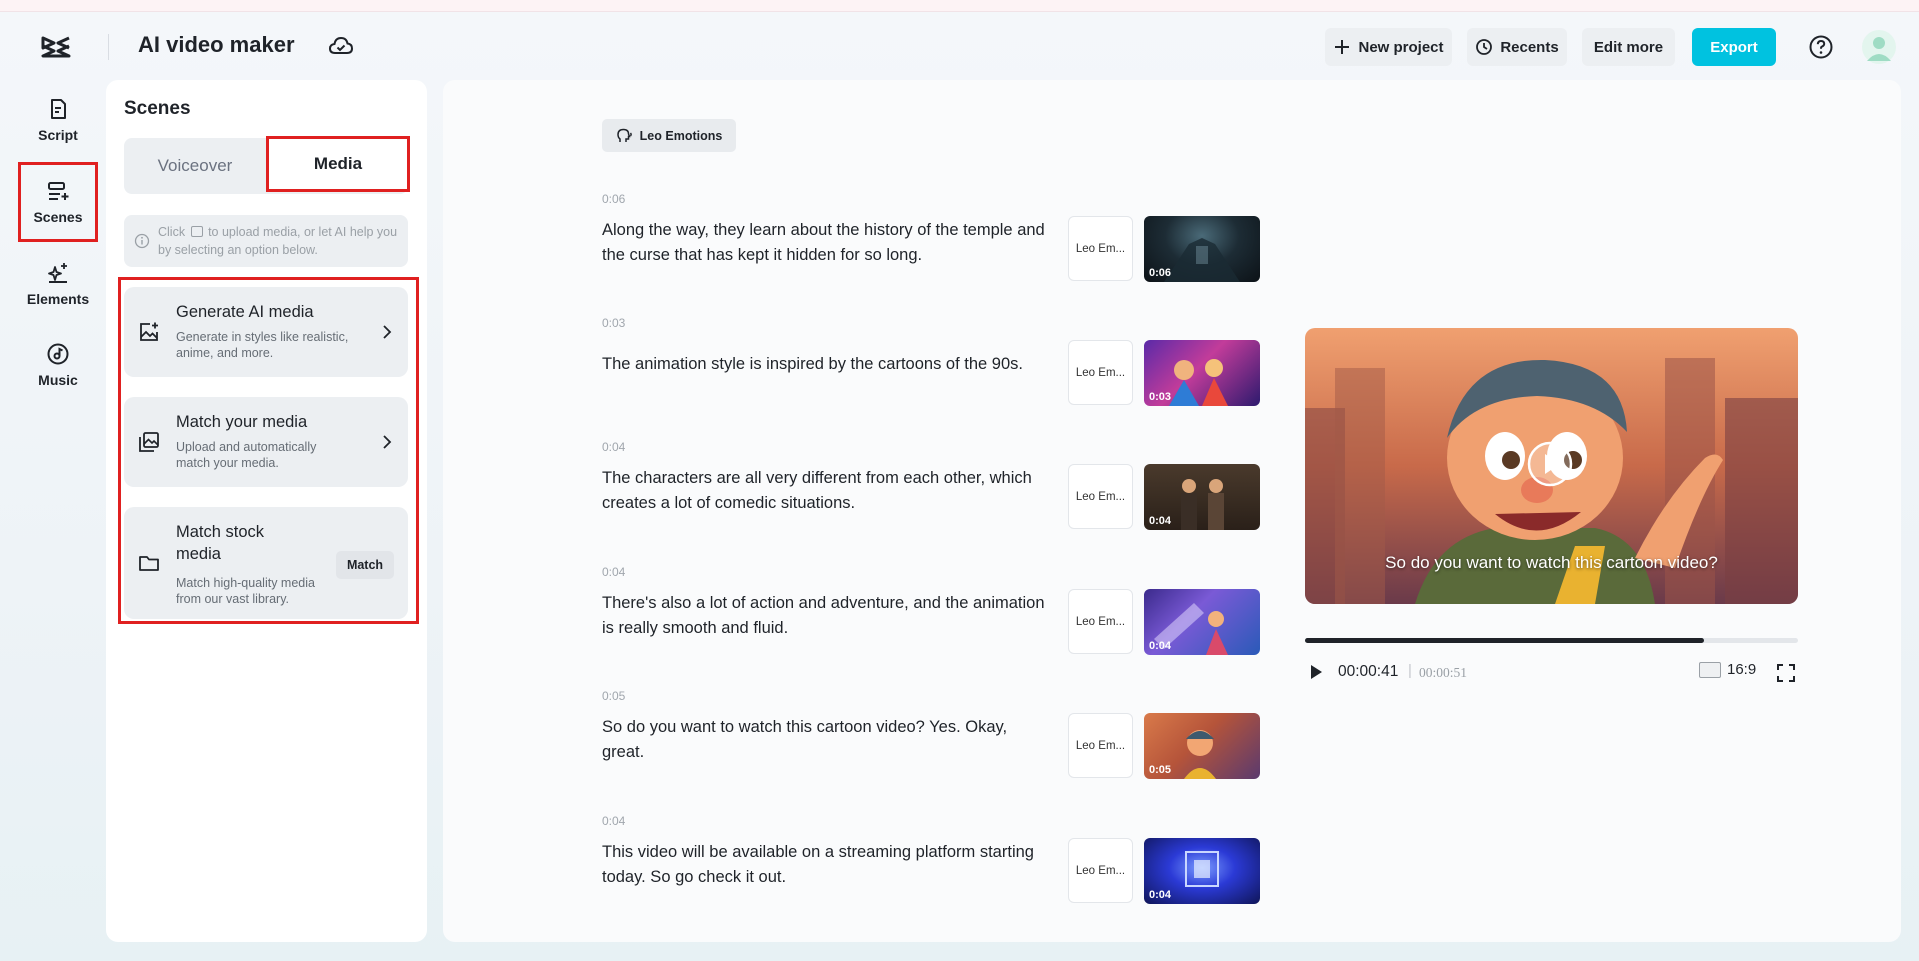  Describe the element at coordinates (1401, 47) in the screenshot. I see `new-project-label: New project` at that location.